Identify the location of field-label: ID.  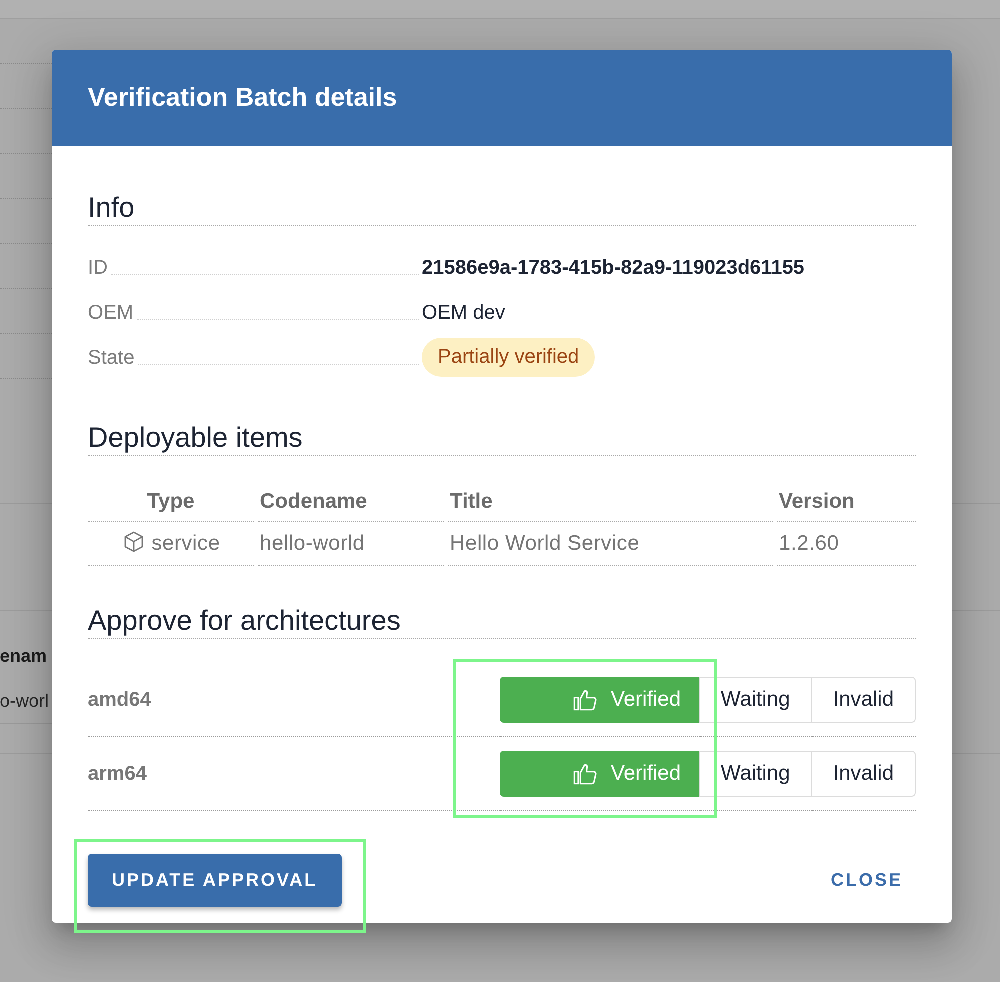
(98, 268).